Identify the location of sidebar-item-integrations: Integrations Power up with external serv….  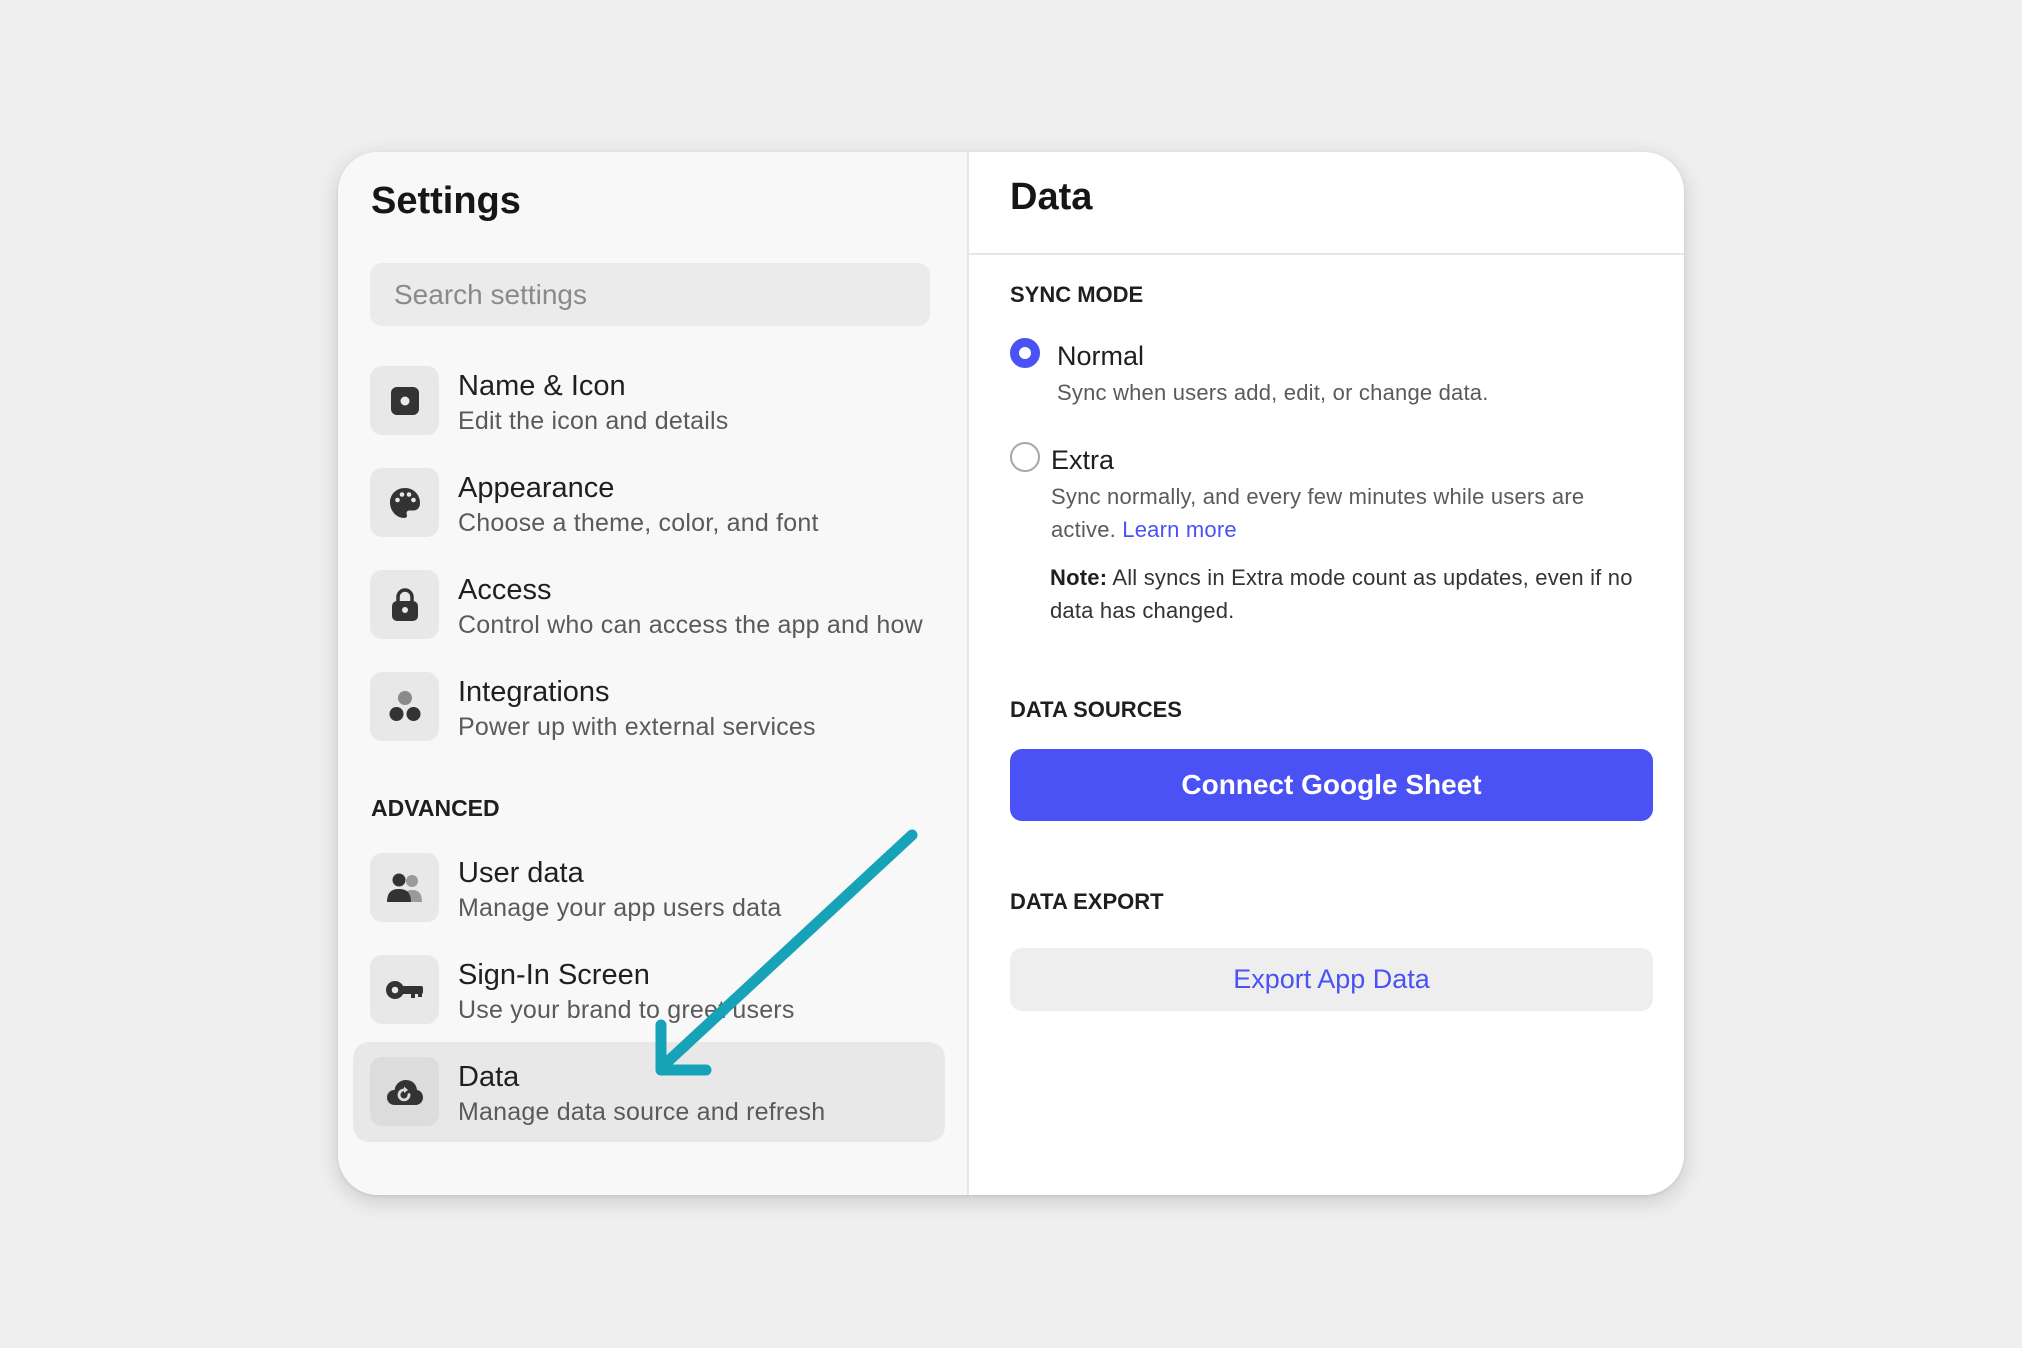
(649, 707).